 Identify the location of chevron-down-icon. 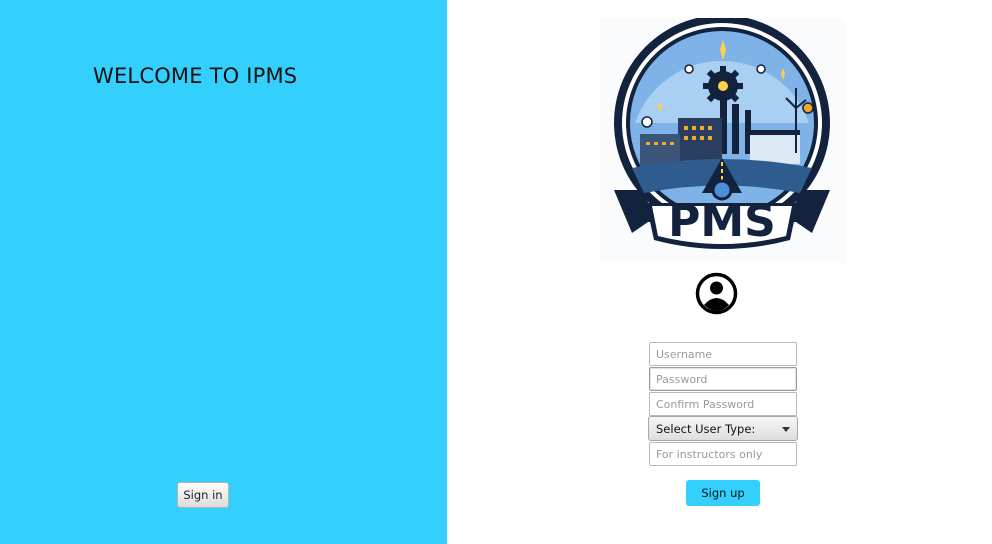
(786, 429).